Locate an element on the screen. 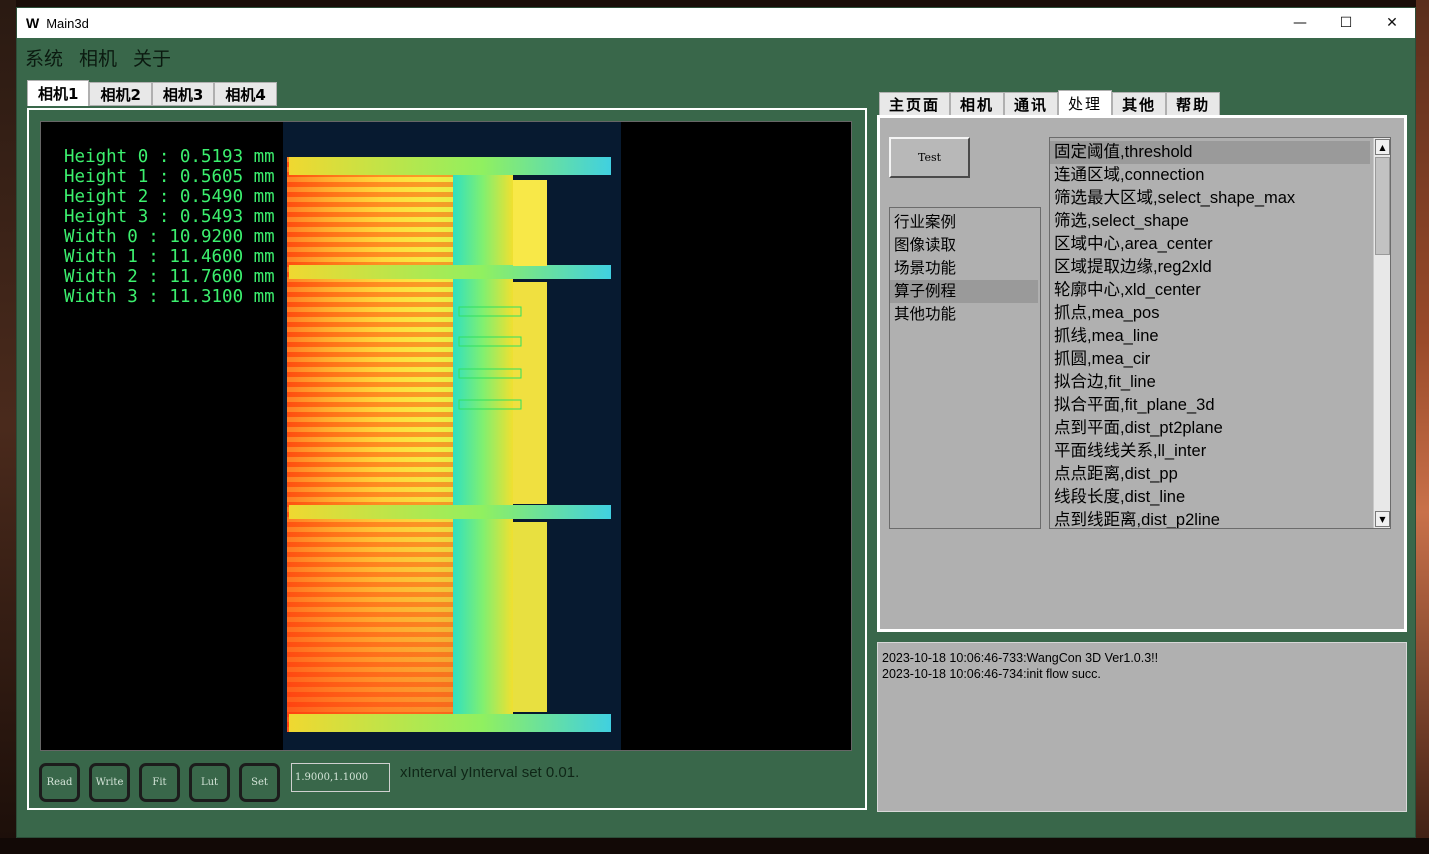 This screenshot has height=854, width=1429. category-item: 行业案例 is located at coordinates (965, 222).